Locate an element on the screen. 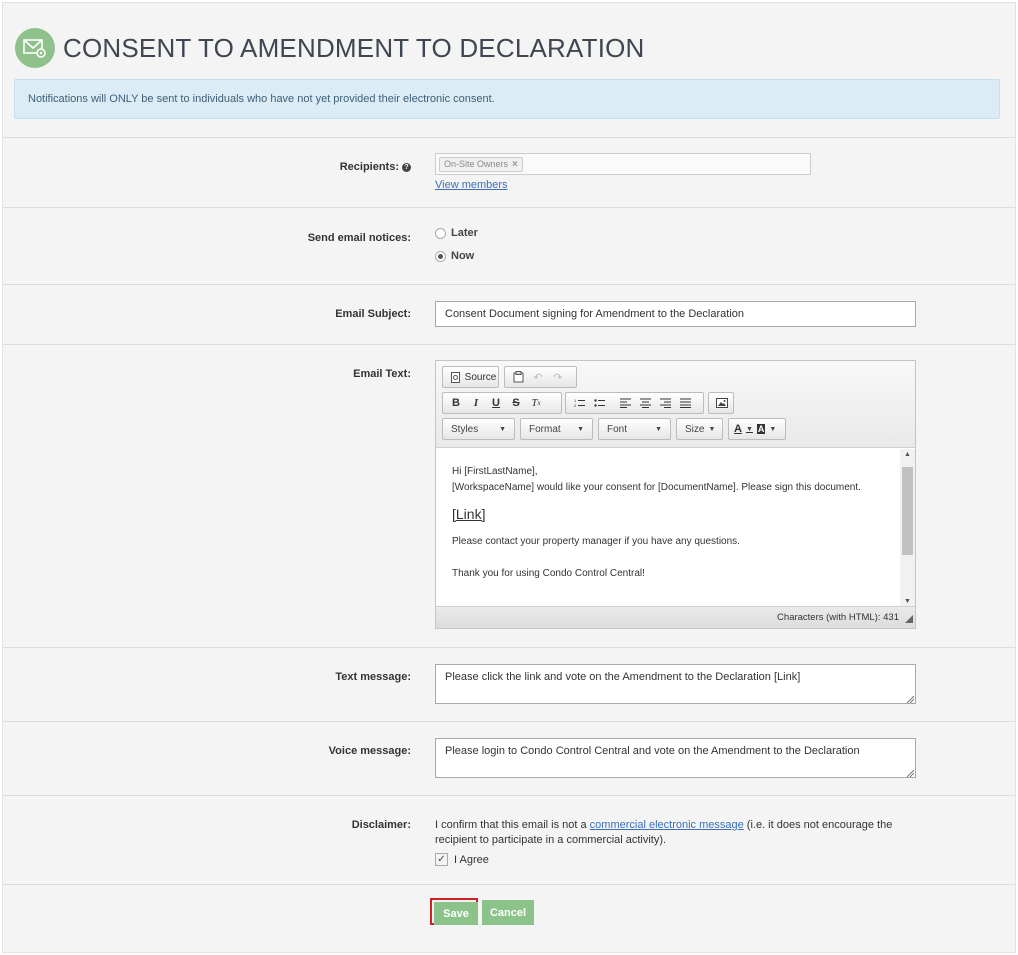 This screenshot has height=955, width=1018. justify-icon is located at coordinates (685, 403).